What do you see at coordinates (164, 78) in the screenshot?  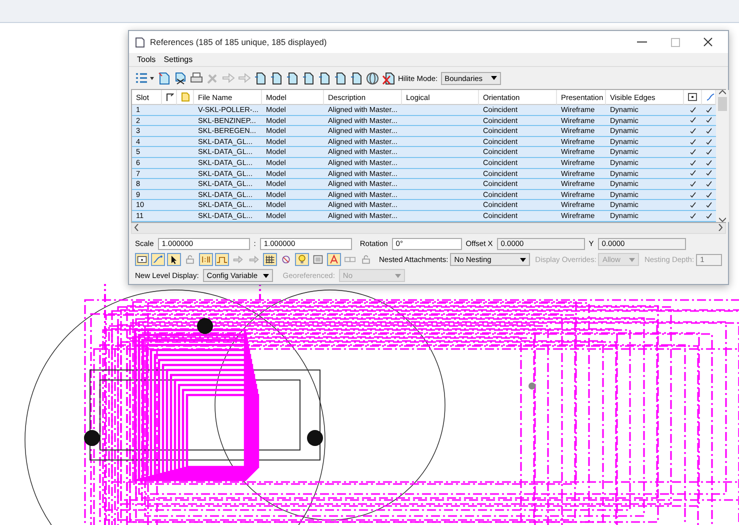 I see `document-add-icon` at bounding box center [164, 78].